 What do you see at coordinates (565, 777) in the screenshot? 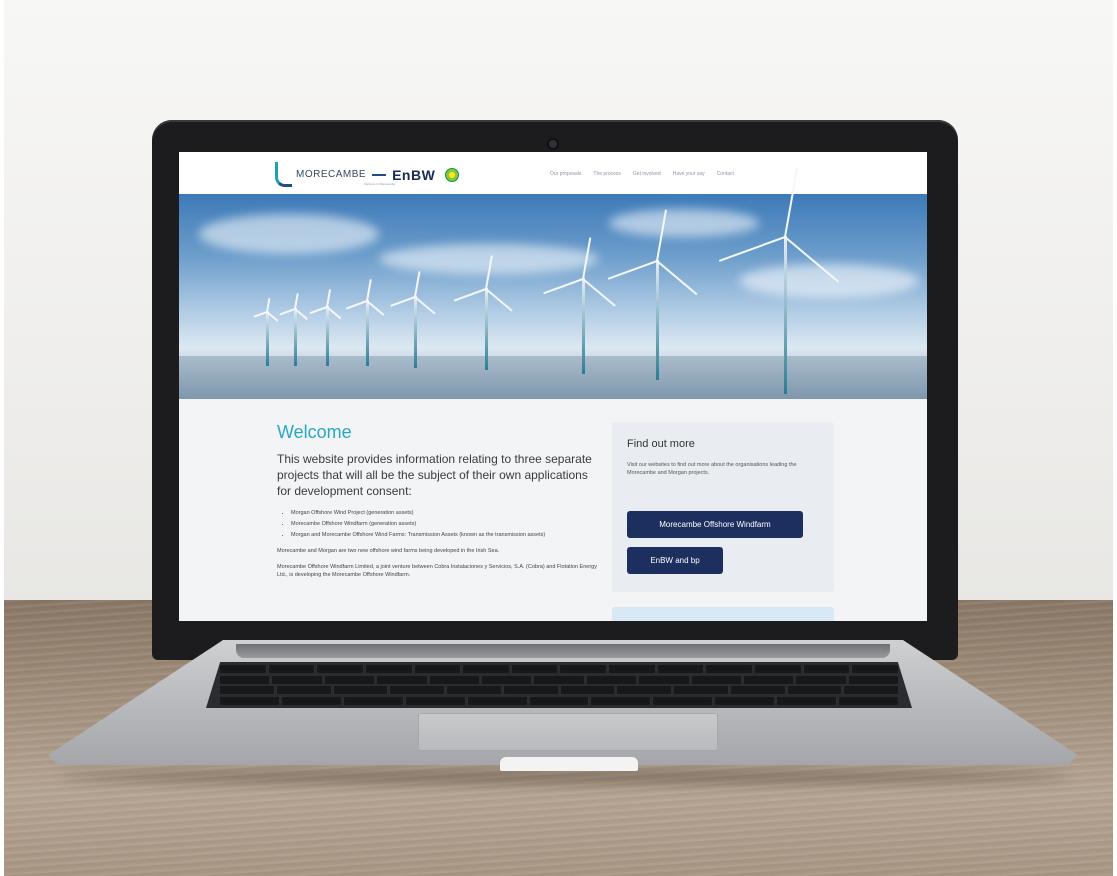
I see `laptop-shadow` at bounding box center [565, 777].